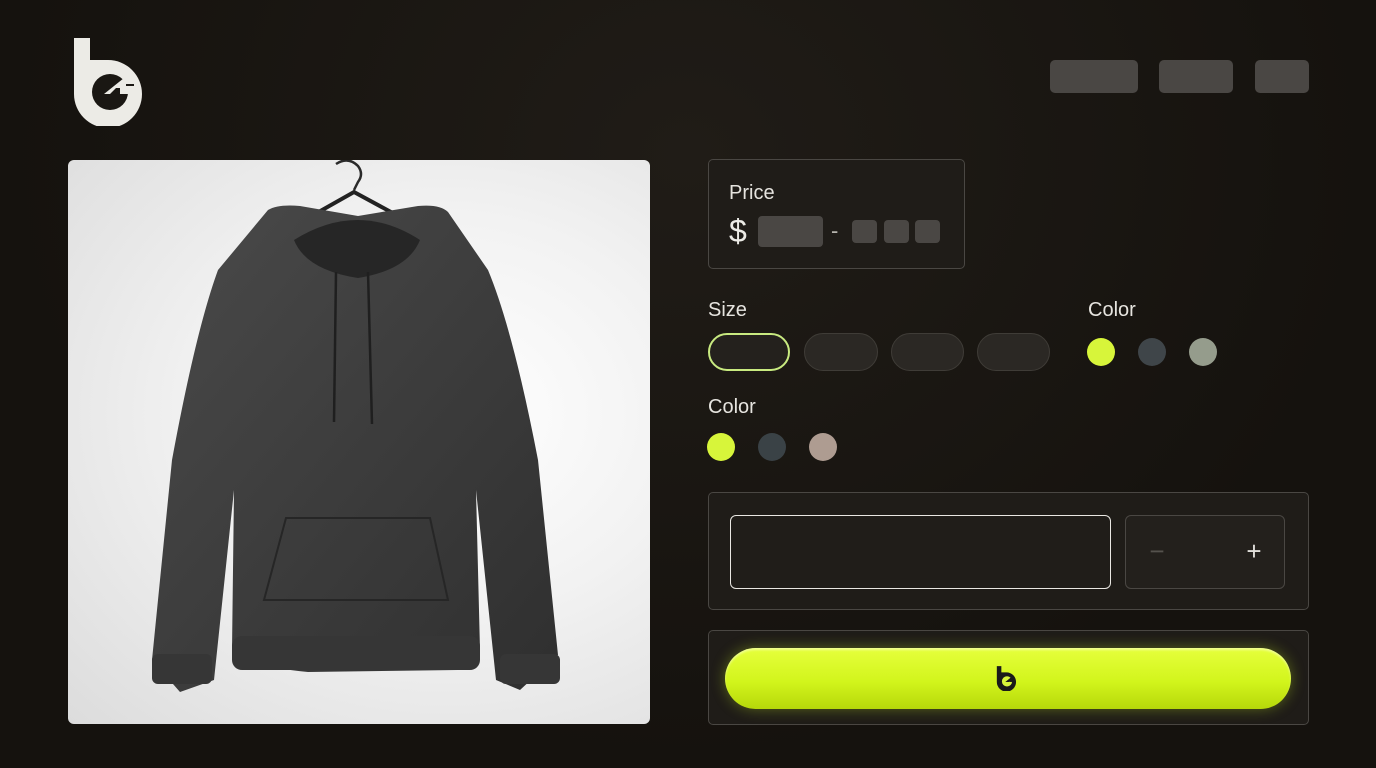 The image size is (1376, 768). Describe the element at coordinates (920, 552) in the screenshot. I see `quantity-input` at that location.